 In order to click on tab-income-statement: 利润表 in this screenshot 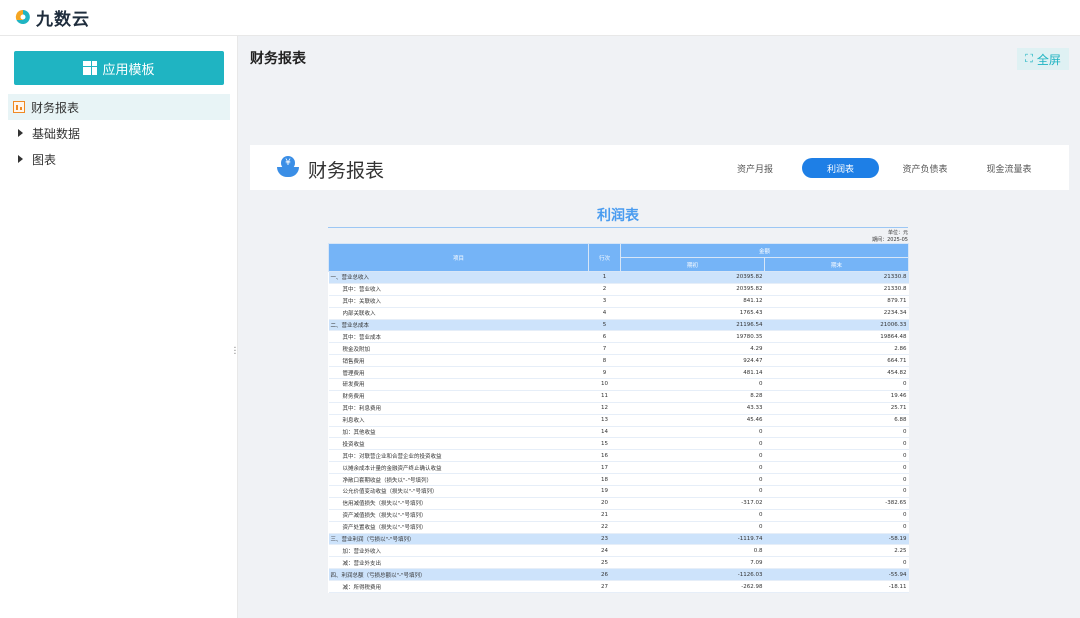, I will do `click(840, 168)`.